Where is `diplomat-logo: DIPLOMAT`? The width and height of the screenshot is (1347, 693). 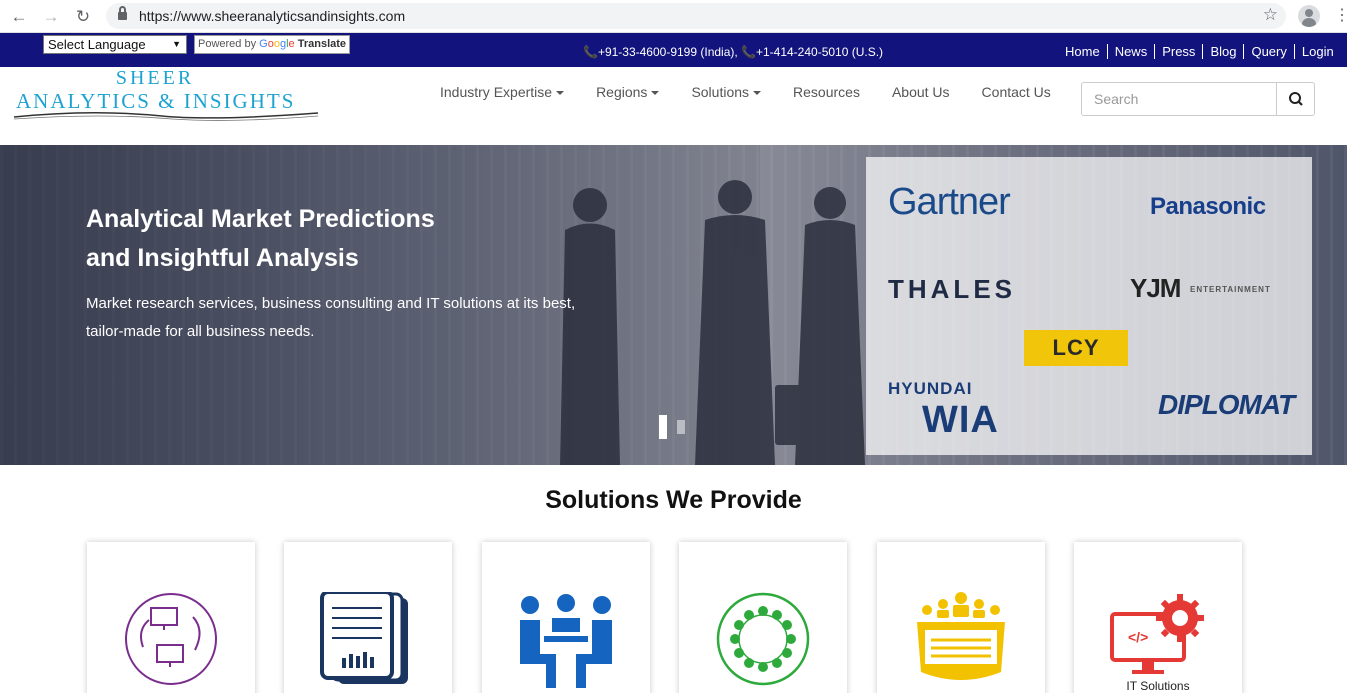 diplomat-logo: DIPLOMAT is located at coordinates (1226, 404).